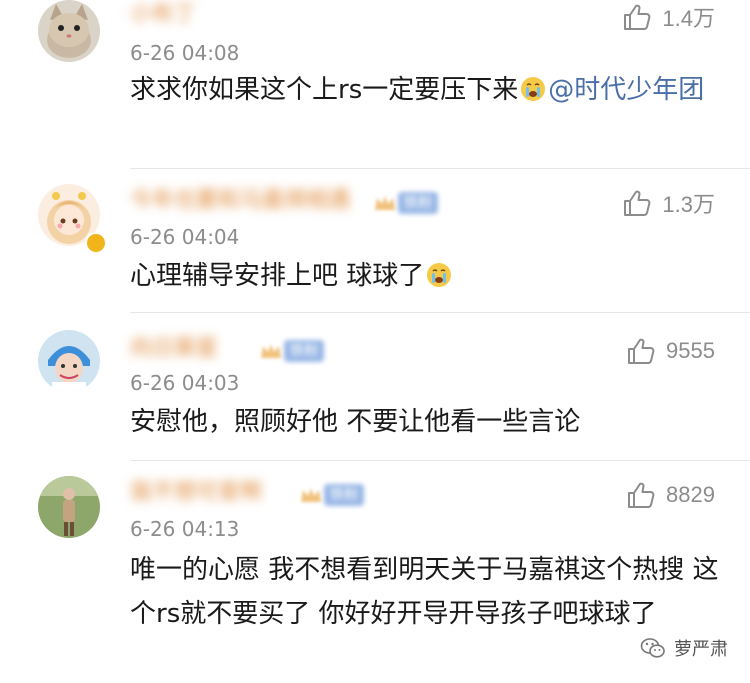  I want to click on like-count: 1.4万, so click(688, 18).